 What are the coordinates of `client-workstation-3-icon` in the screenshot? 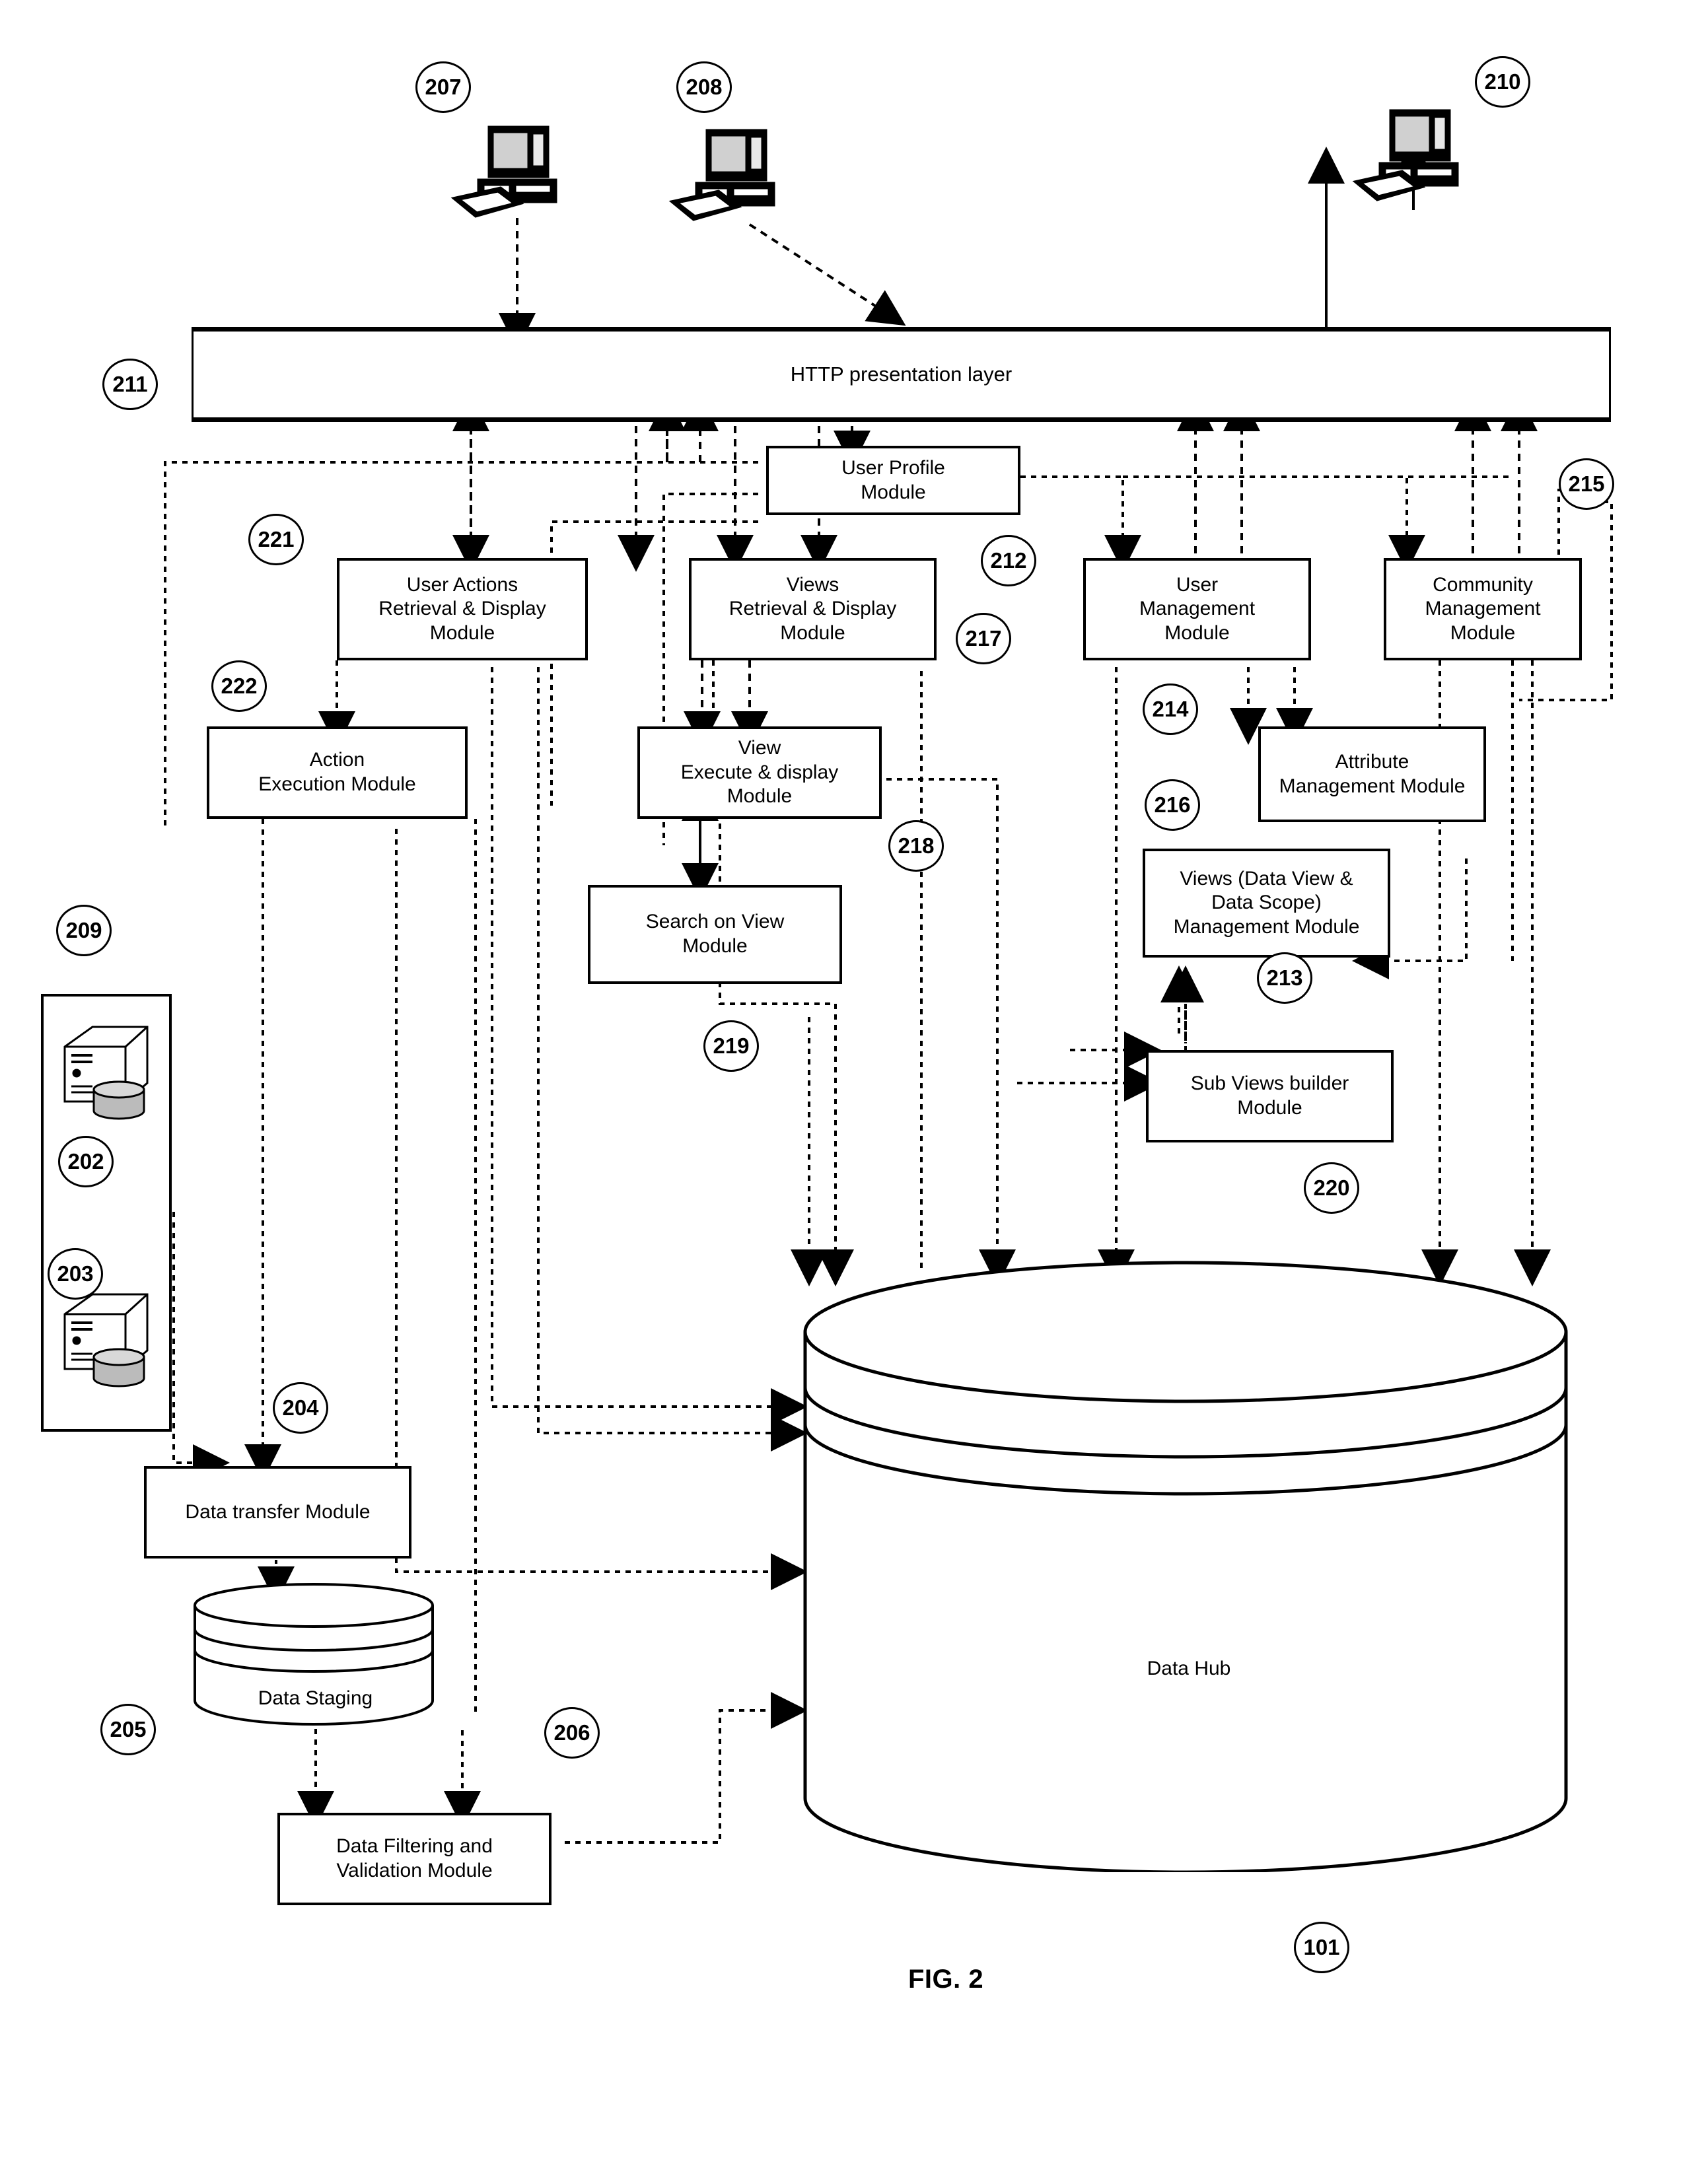 It's located at (1417, 155).